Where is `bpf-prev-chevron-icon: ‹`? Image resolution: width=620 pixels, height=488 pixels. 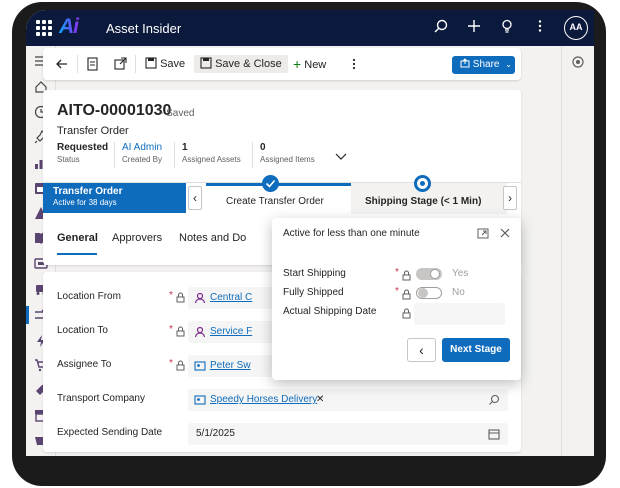 bpf-prev-chevron-icon: ‹ is located at coordinates (195, 198).